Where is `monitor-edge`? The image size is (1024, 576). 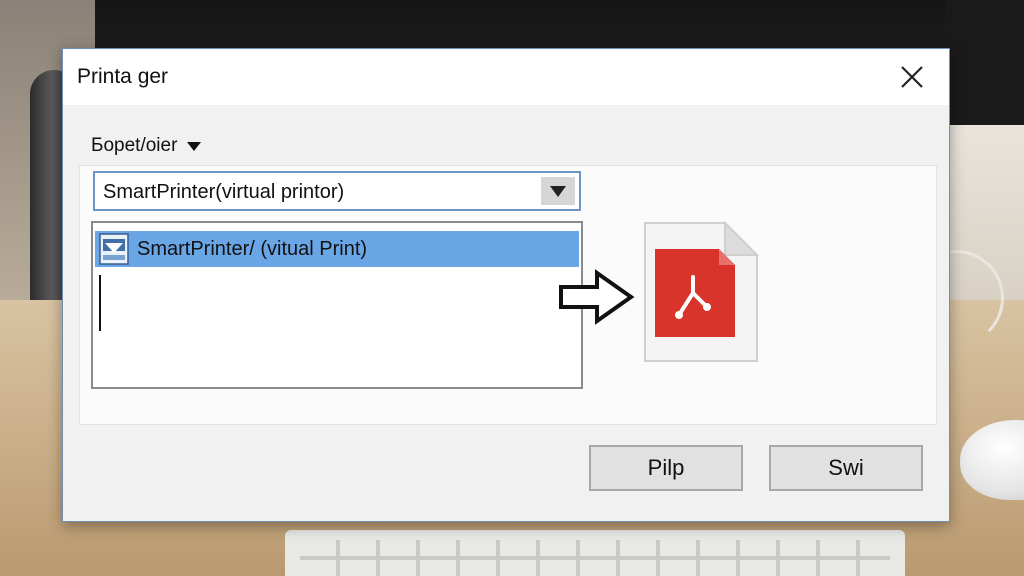 monitor-edge is located at coordinates (984, 65).